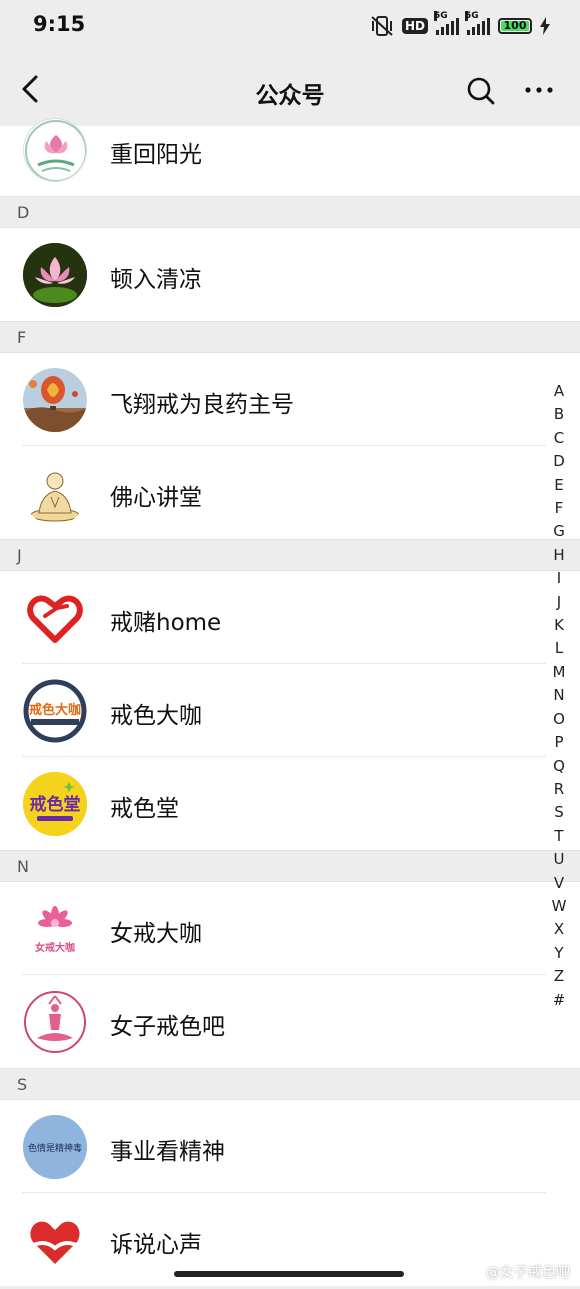 This screenshot has width=580, height=1289. Describe the element at coordinates (559, 531) in the screenshot. I see `index-letter: G` at that location.